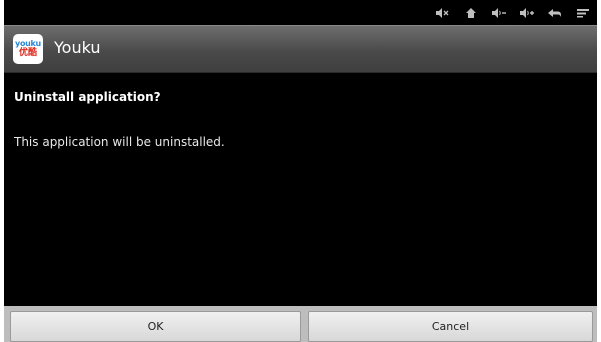  Describe the element at coordinates (300, 12) in the screenshot. I see `status-bar` at that location.